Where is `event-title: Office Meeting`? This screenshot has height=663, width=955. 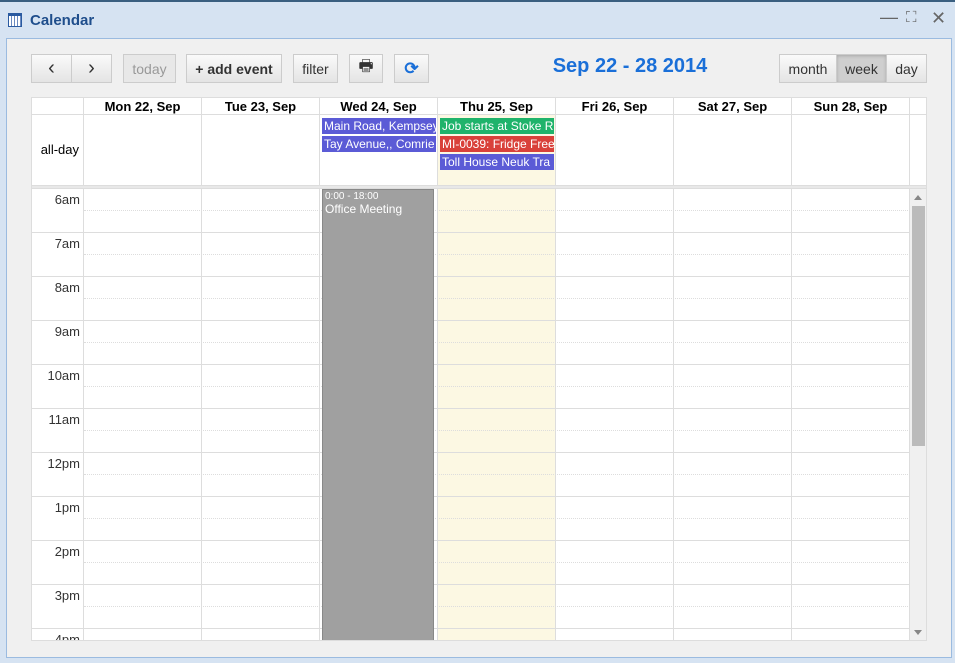 event-title: Office Meeting is located at coordinates (364, 209).